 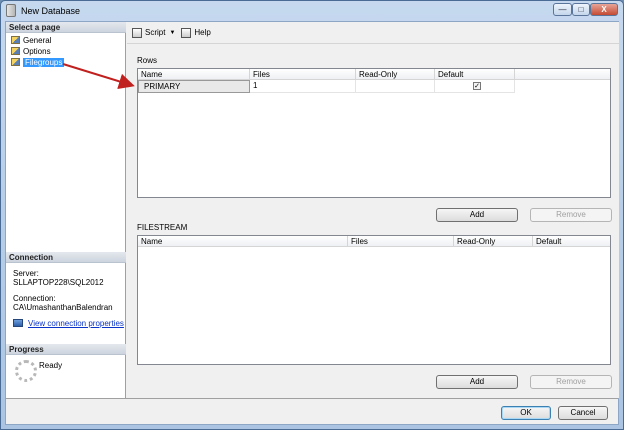 What do you see at coordinates (26, 371) in the screenshot?
I see `progress-spinner-icon` at bounding box center [26, 371].